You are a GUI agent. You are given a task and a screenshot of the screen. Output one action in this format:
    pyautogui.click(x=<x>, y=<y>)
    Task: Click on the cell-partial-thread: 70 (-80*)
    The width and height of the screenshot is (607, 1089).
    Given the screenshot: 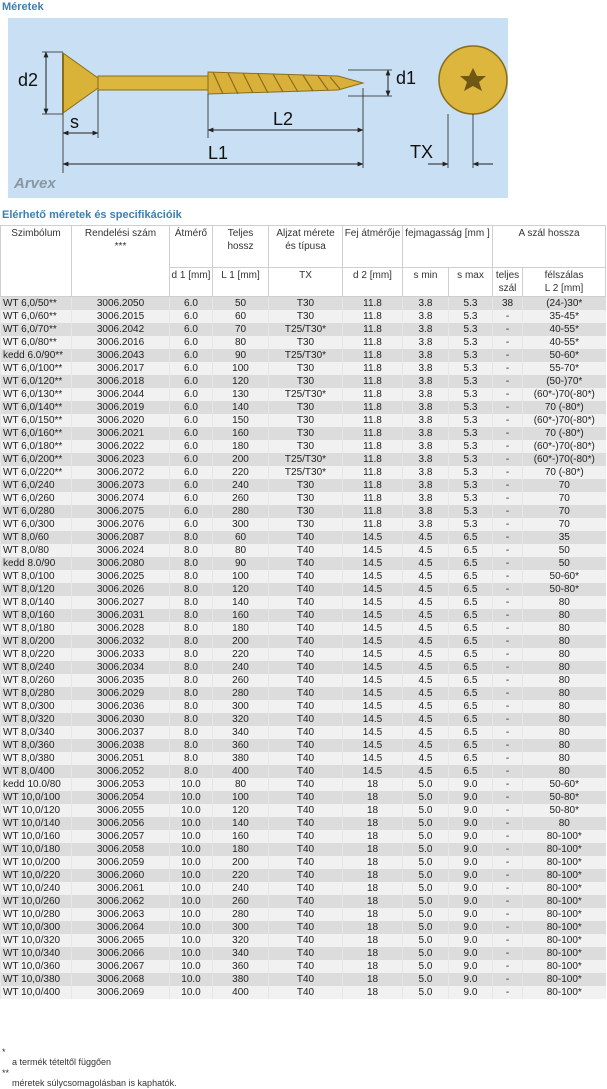 What is the action you would take?
    pyautogui.click(x=564, y=472)
    